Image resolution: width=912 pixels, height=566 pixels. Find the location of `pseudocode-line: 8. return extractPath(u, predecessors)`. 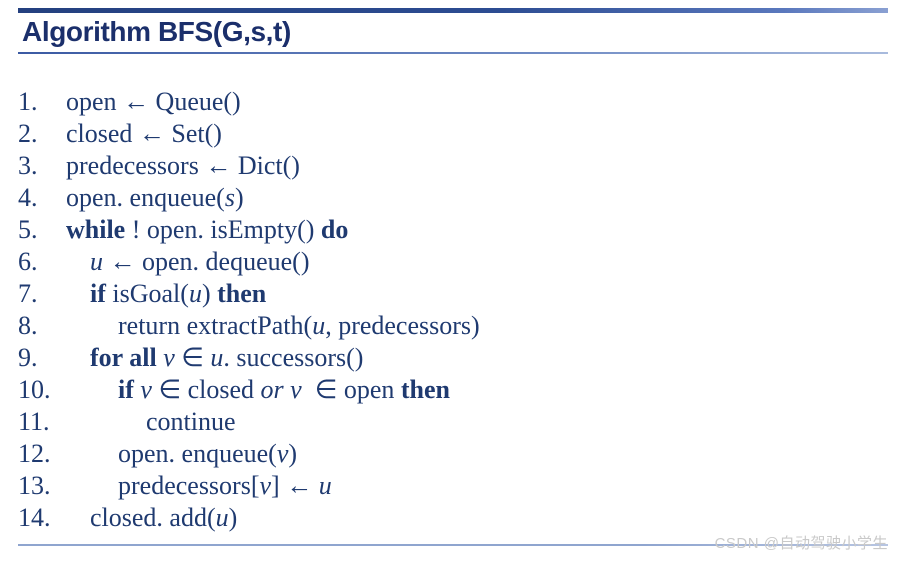

pseudocode-line: 8. return extractPath(u, predecessors) is located at coordinates (456, 326).